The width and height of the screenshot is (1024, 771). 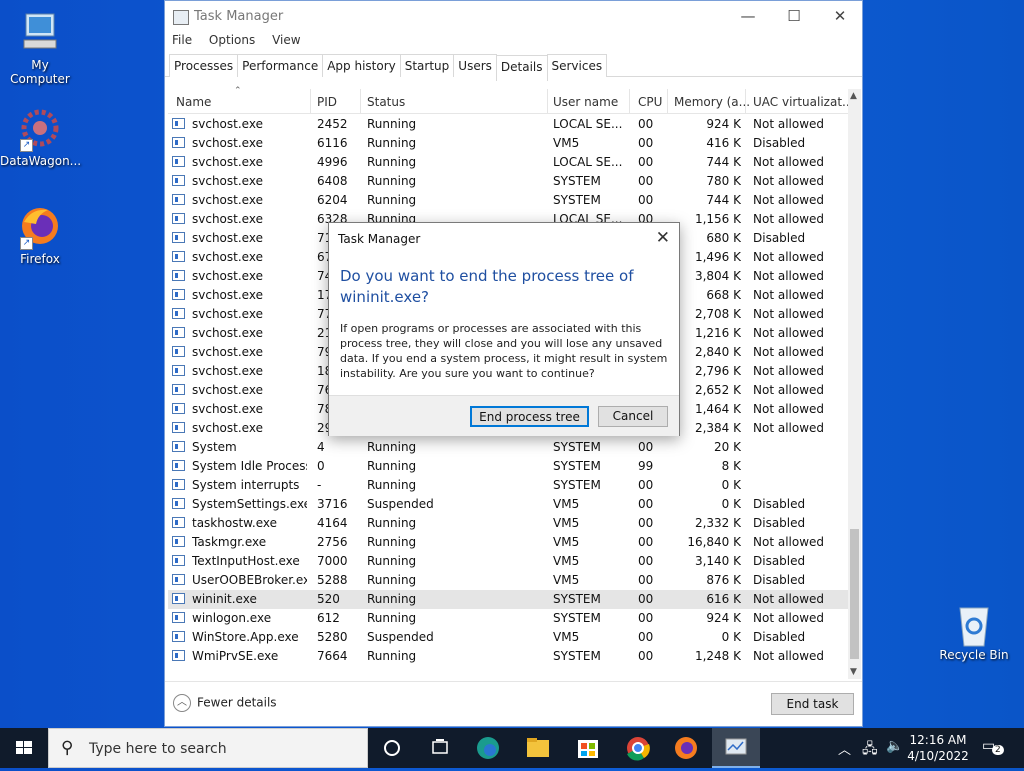 I want to click on cell-user-name: SYSTEM, so click(x=577, y=466).